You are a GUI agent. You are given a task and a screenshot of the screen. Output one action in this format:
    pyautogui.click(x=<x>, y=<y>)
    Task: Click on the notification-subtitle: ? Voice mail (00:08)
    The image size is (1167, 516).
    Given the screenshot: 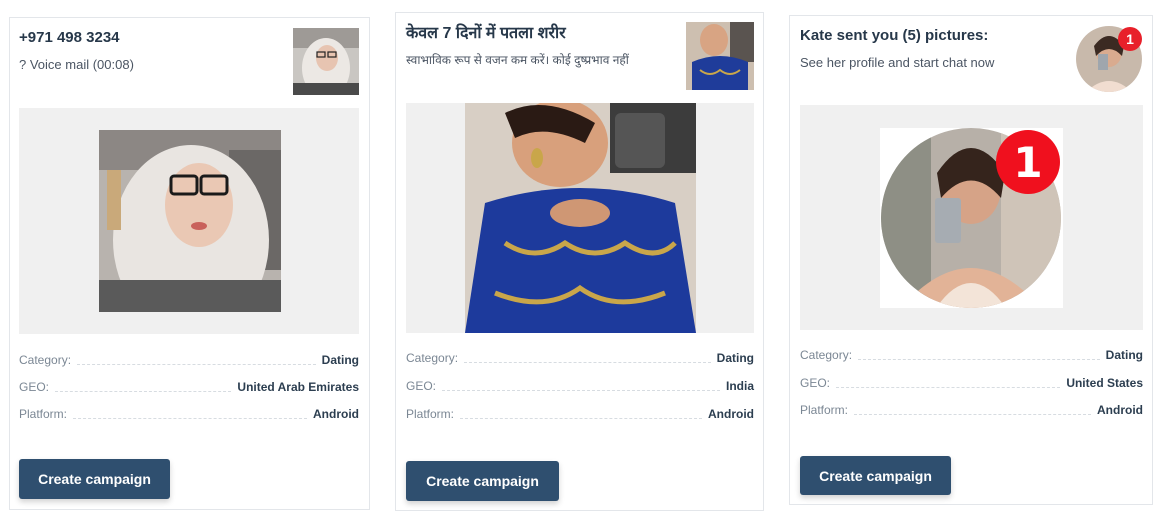 What is the action you would take?
    pyautogui.click(x=76, y=64)
    